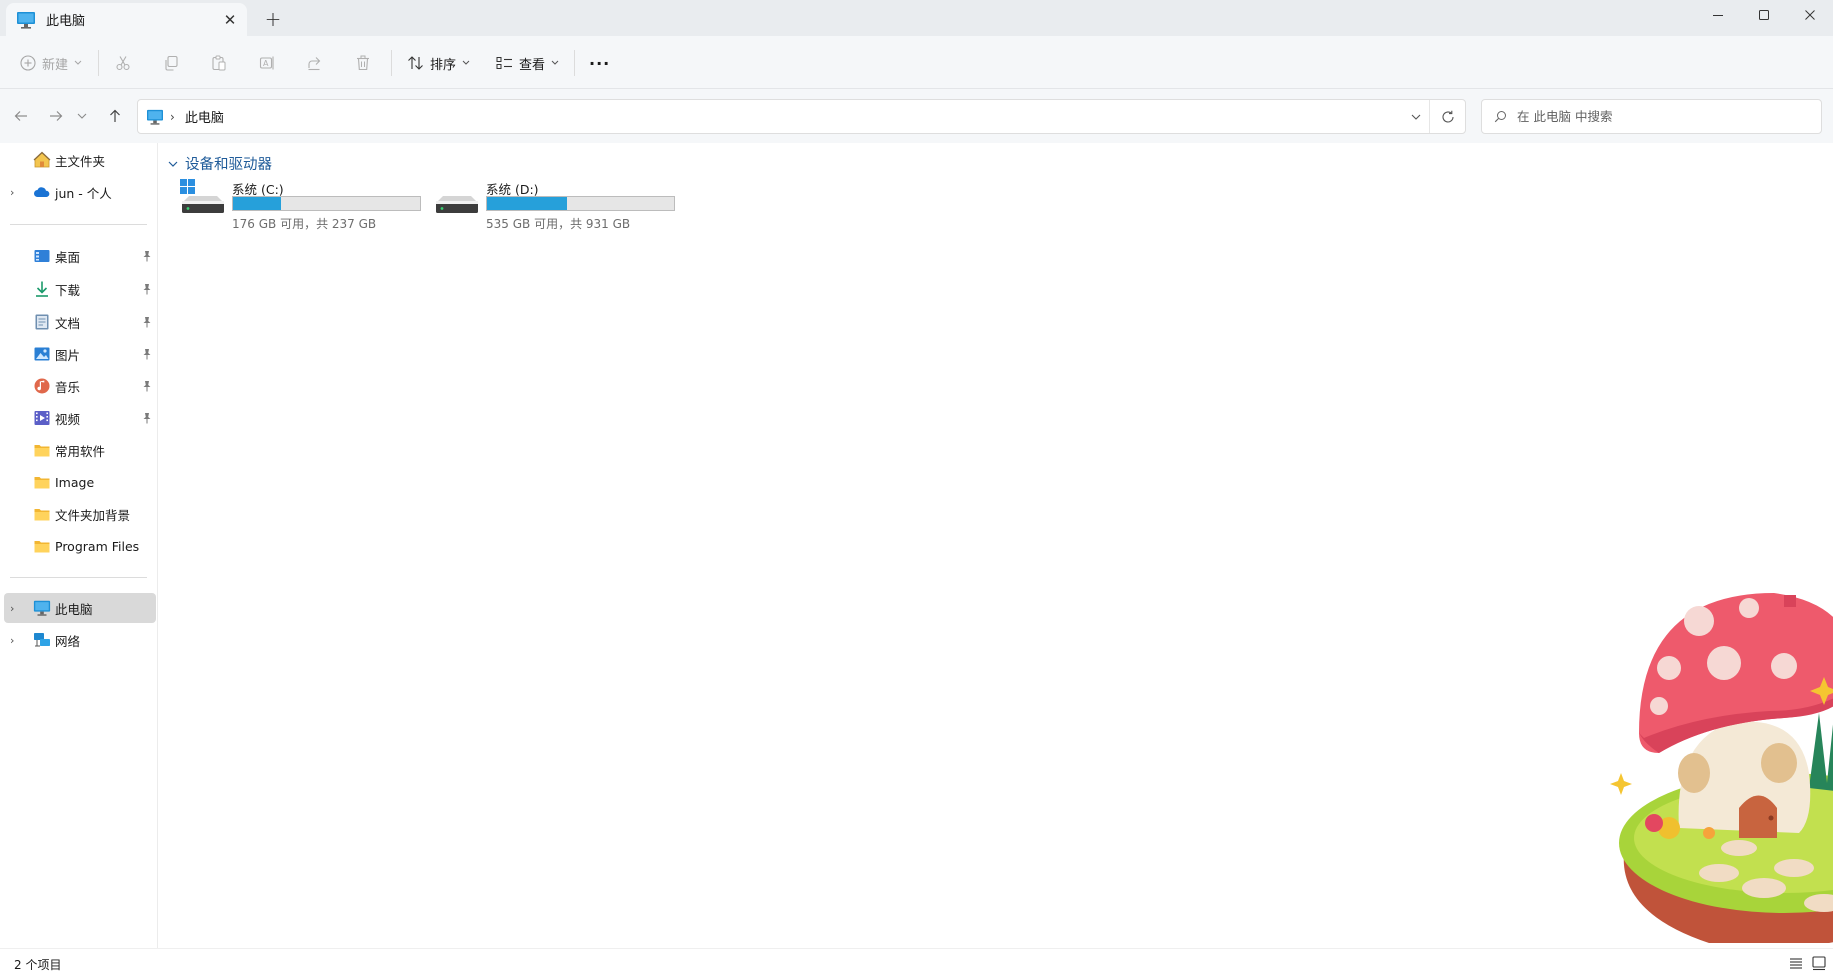  I want to click on this-pc-icon, so click(26, 20).